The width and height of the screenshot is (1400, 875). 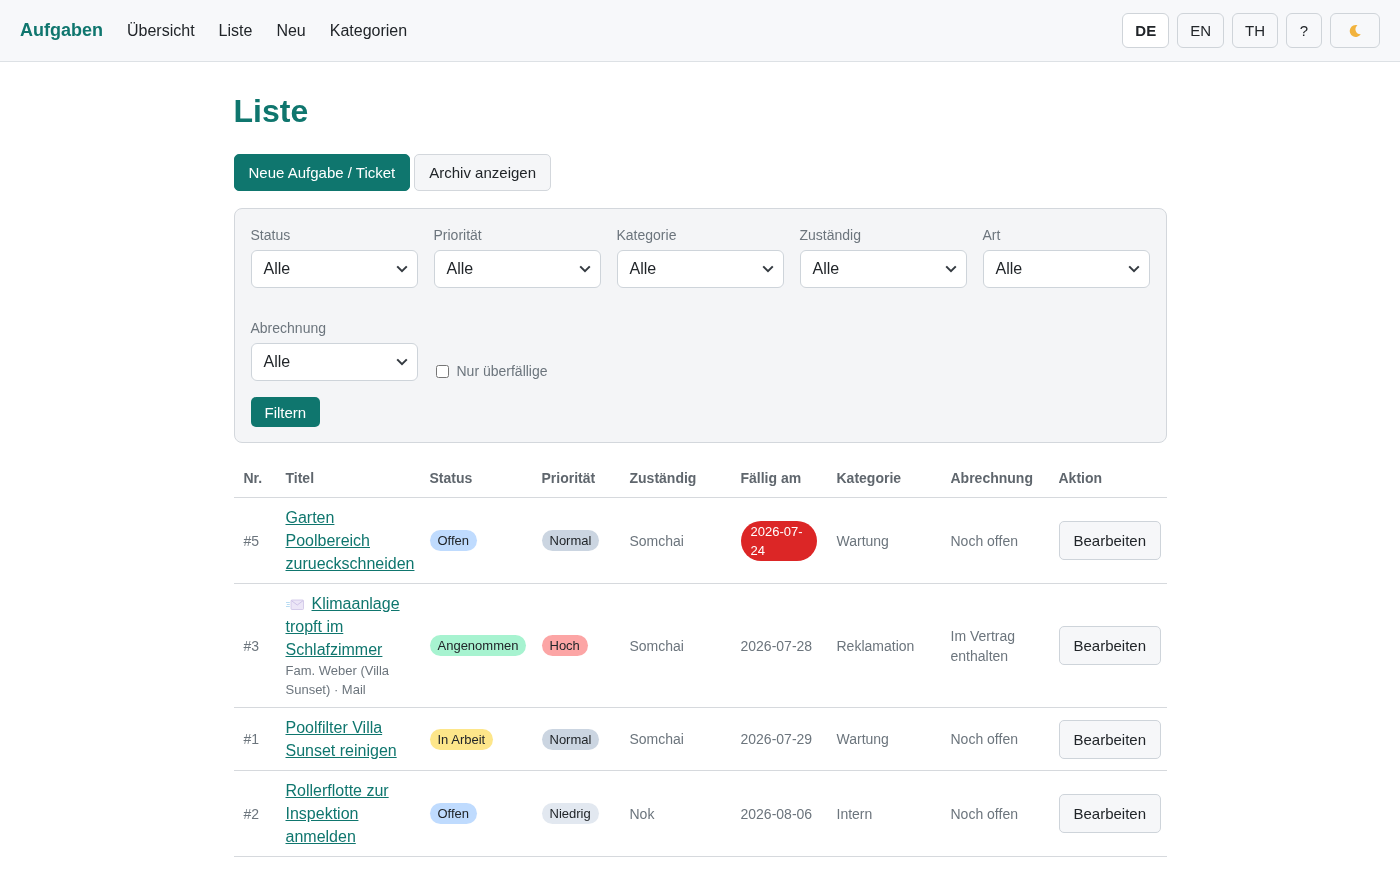 I want to click on column-header: Kategorie, so click(x=883, y=478).